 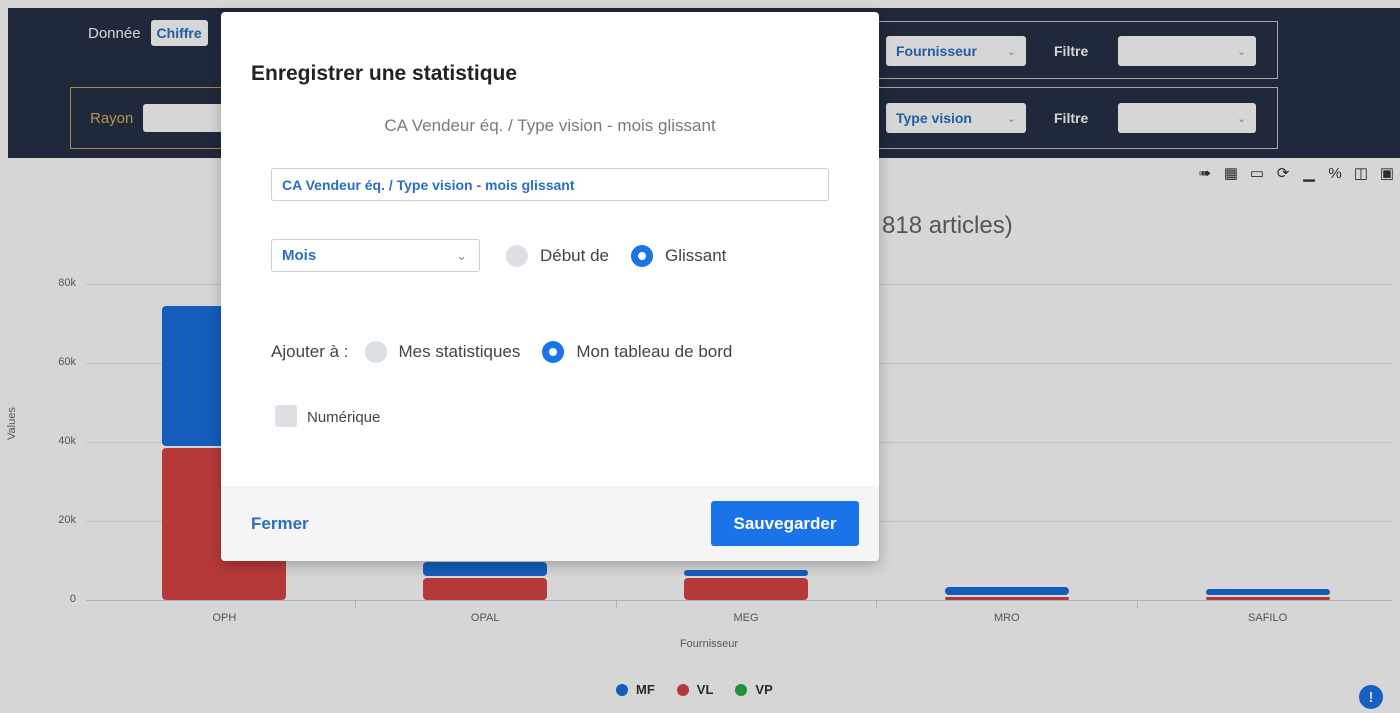 I want to click on close-button: Fermer, so click(x=280, y=524).